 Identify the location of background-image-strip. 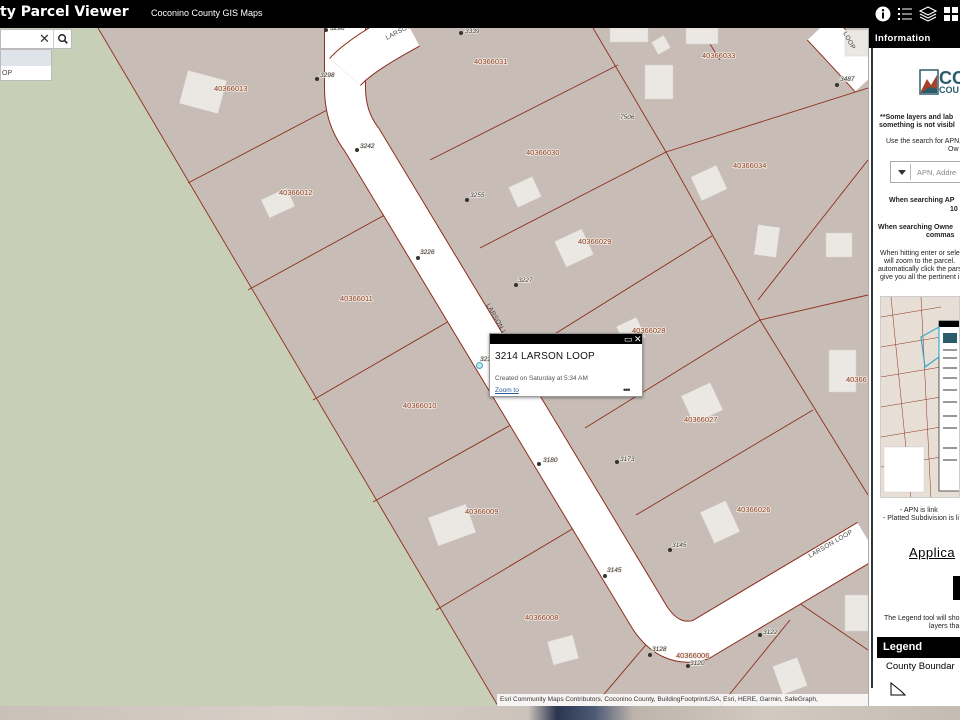
(480, 713).